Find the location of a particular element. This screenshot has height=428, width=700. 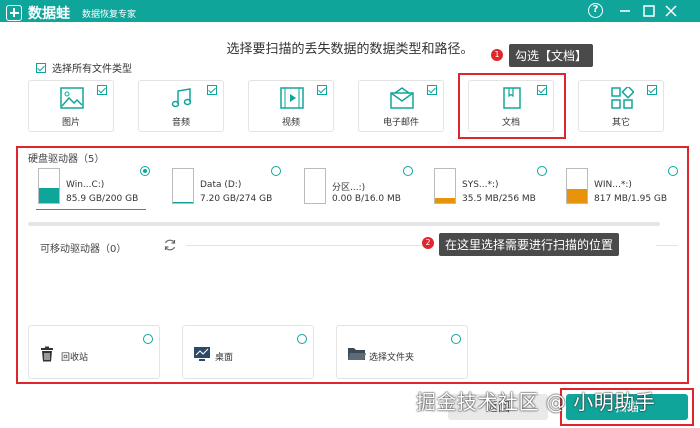

recycle-bin-icon is located at coordinates (47, 354).